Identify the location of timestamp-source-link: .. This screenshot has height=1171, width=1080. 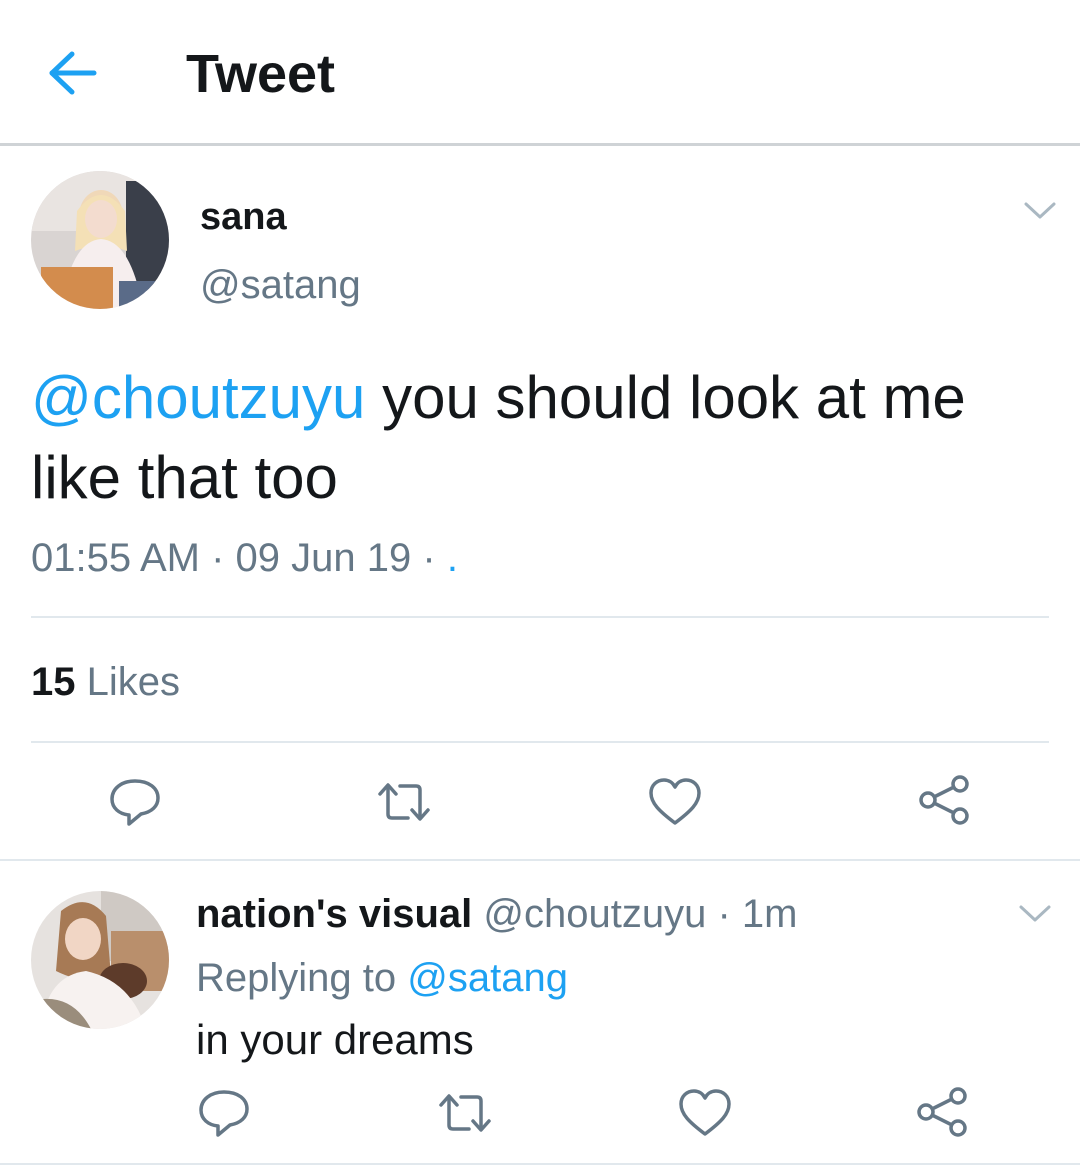
(452, 558).